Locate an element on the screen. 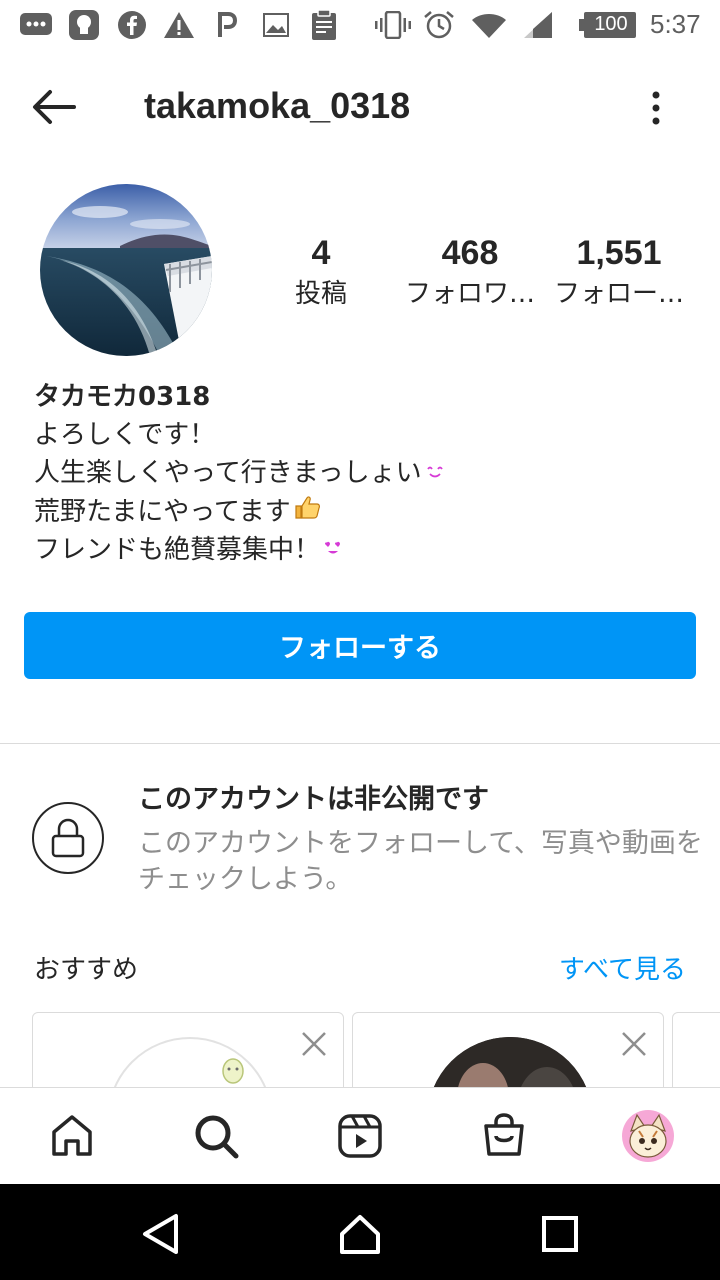 Image resolution: width=720 pixels, height=1280 pixels. nav-home-button is located at coordinates (360, 1234).